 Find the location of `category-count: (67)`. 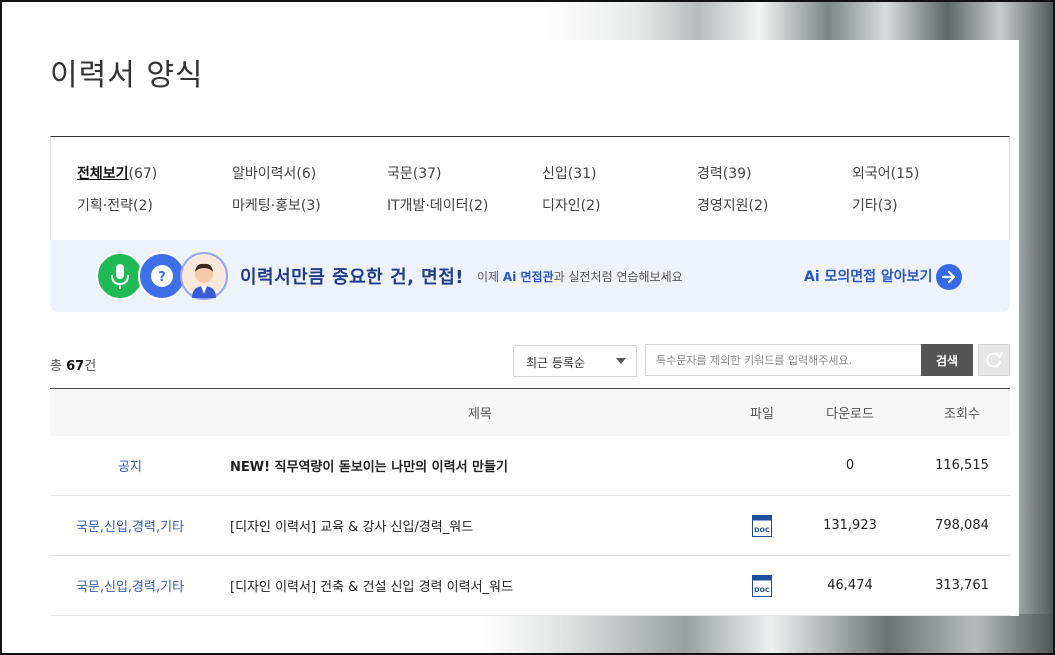

category-count: (67) is located at coordinates (143, 174).